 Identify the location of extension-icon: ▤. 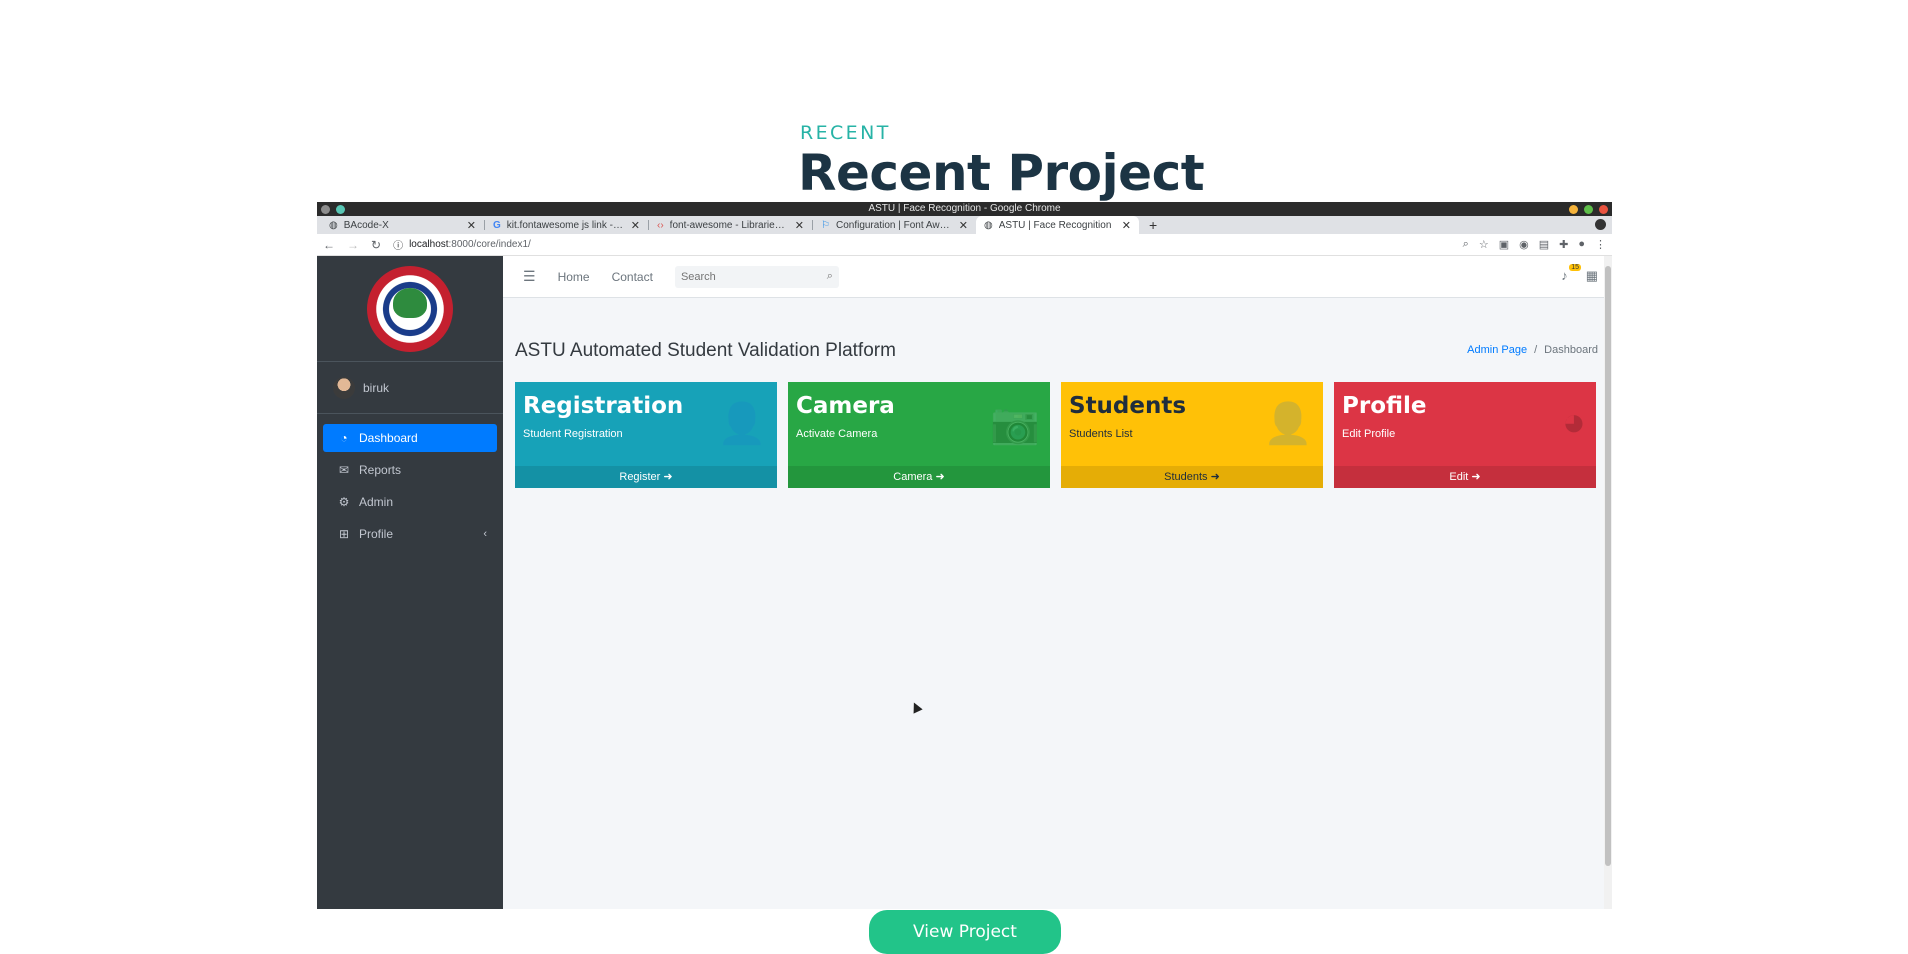
(1544, 244).